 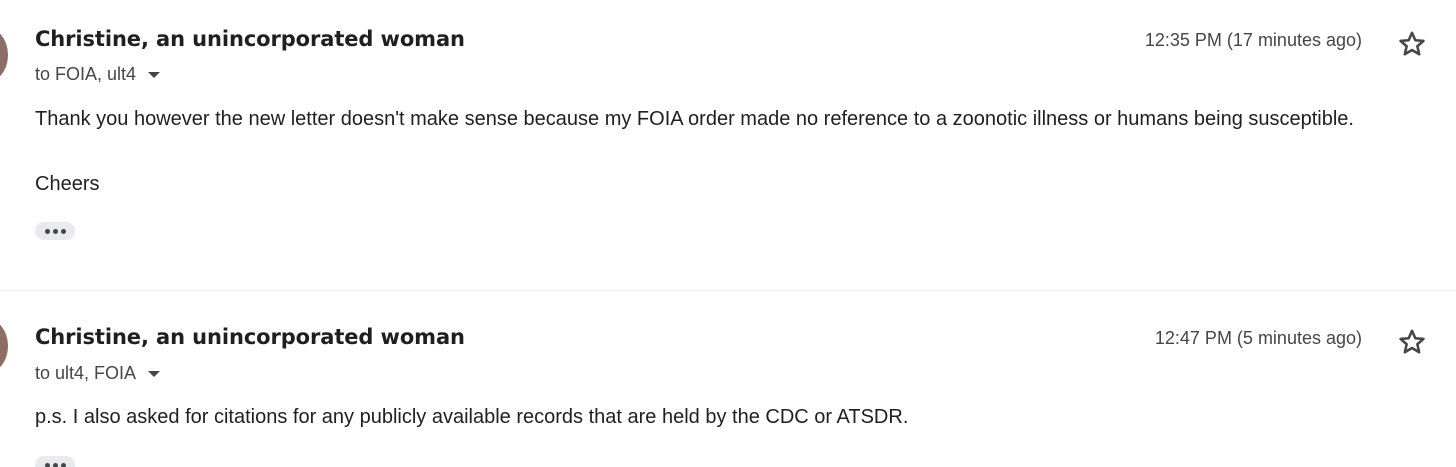 I want to click on message-timestamp: 12:35 PM (17 minutes ago), so click(x=1253, y=40).